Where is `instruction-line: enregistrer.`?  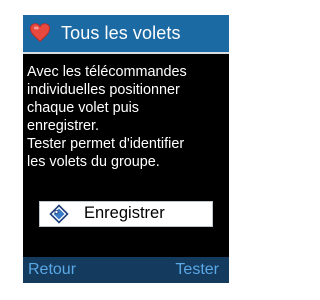 instruction-line: enregistrer. is located at coordinates (63, 126).